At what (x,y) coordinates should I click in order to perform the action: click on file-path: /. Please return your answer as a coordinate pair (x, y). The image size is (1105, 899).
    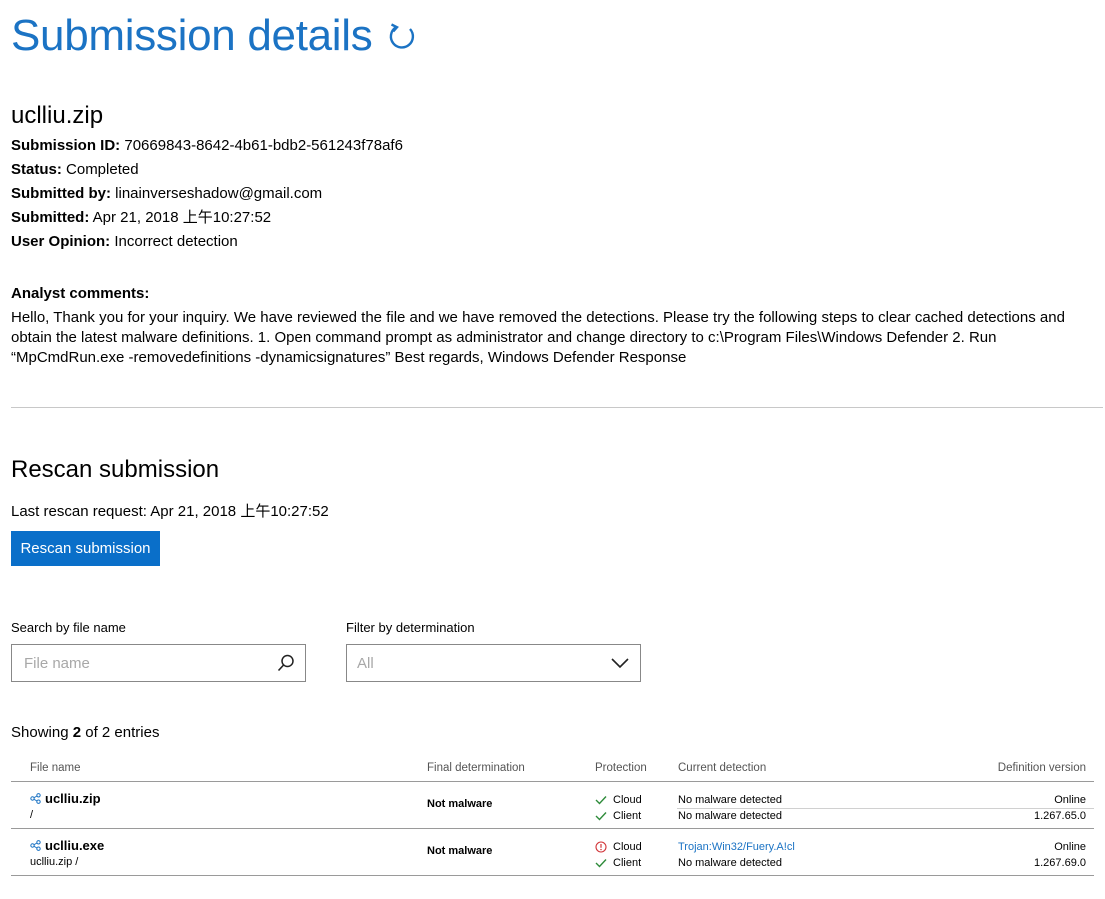
    Looking at the image, I should click on (32, 815).